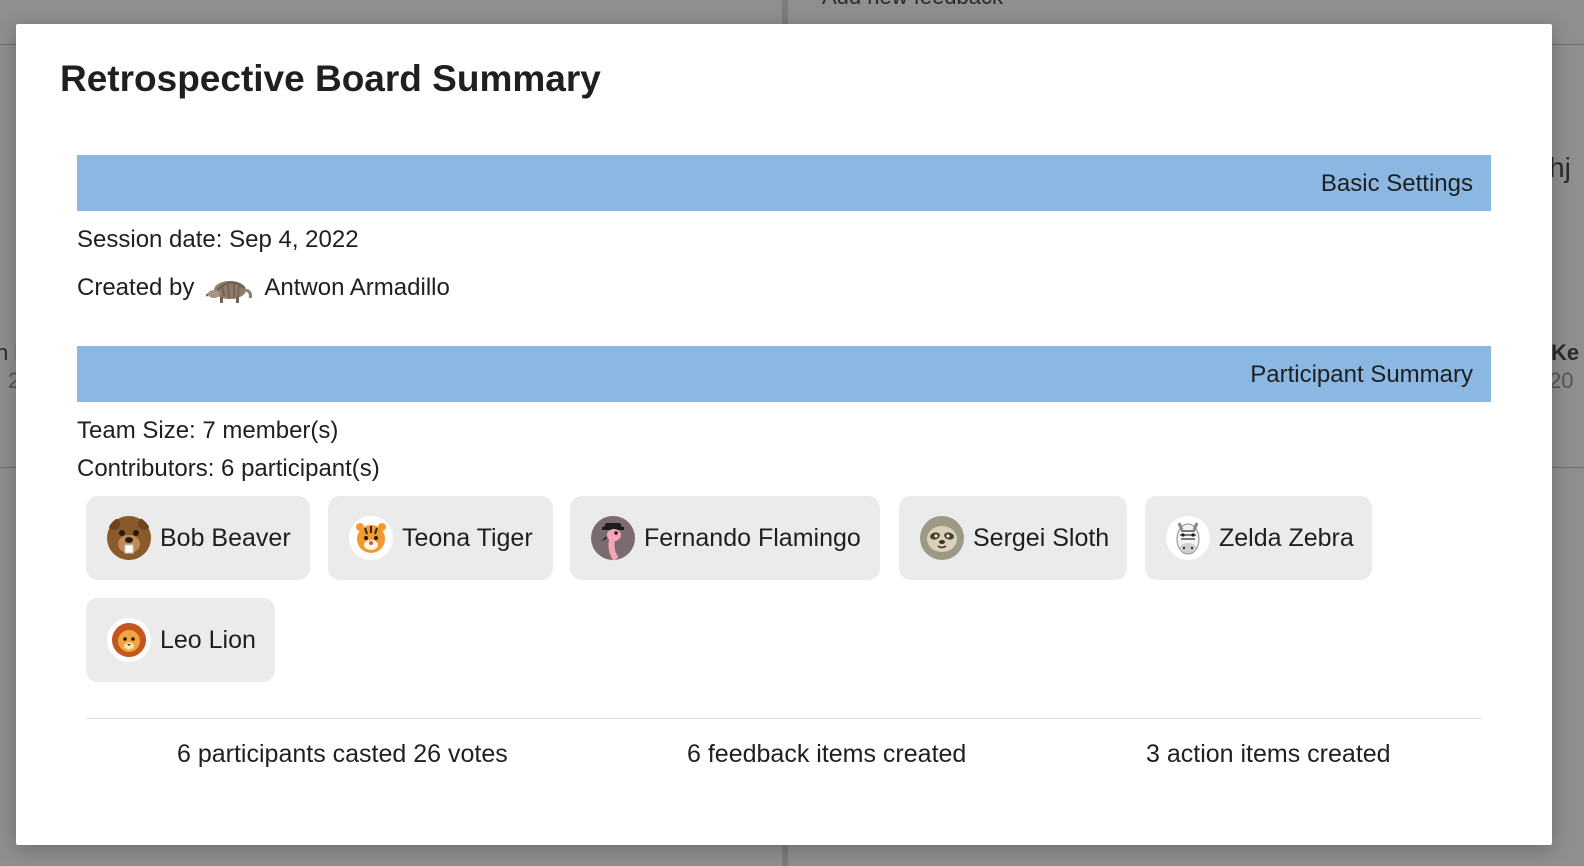 The image size is (1584, 866). I want to click on participant-chip: Sergei Sloth, so click(1013, 538).